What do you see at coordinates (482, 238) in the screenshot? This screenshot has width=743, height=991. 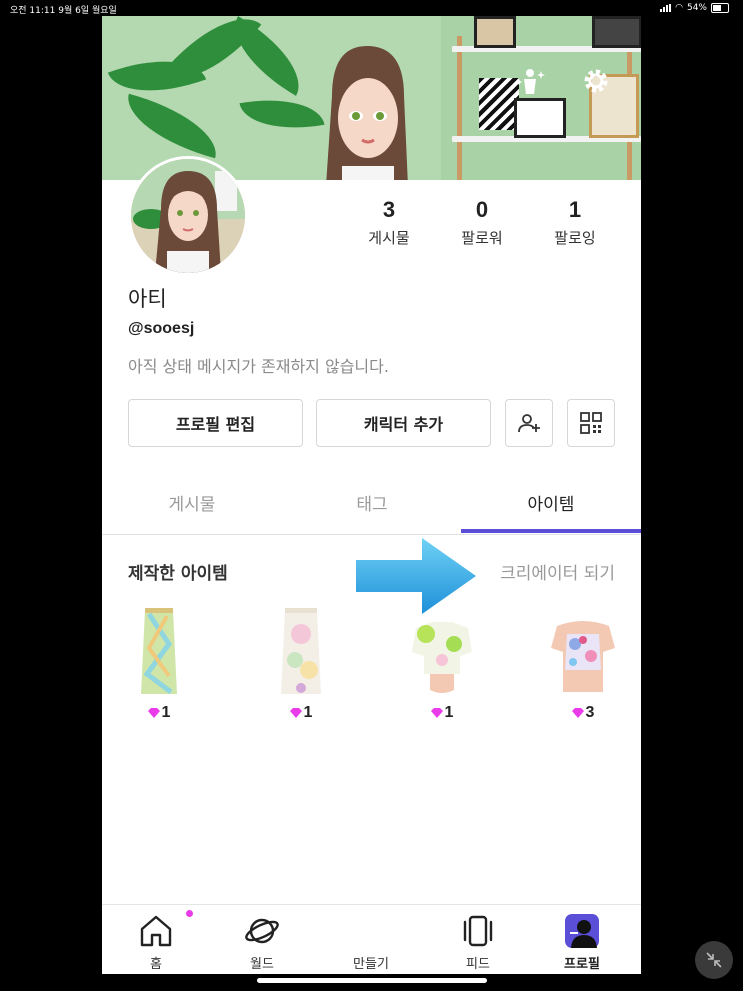 I see `stat-label: 팔로워` at bounding box center [482, 238].